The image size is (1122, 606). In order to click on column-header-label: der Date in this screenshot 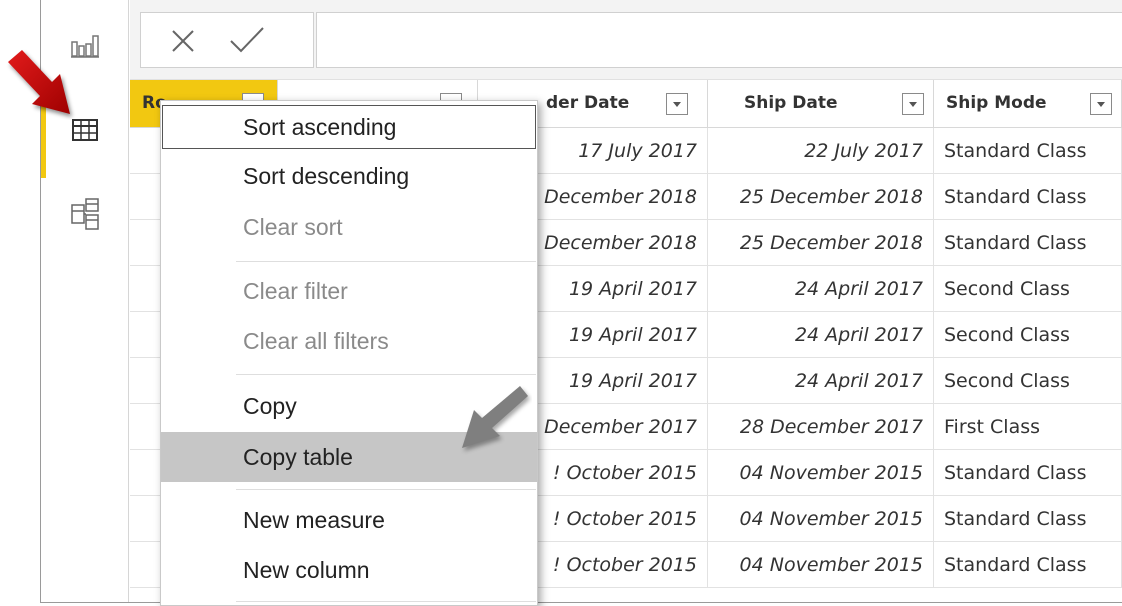, I will do `click(588, 103)`.